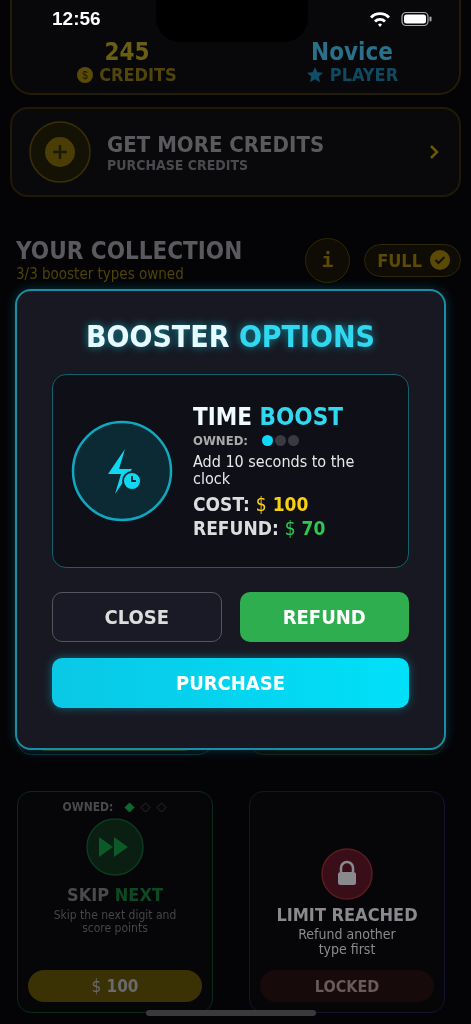 This screenshot has height=1024, width=471. I want to click on credits-value: 245, so click(127, 52).